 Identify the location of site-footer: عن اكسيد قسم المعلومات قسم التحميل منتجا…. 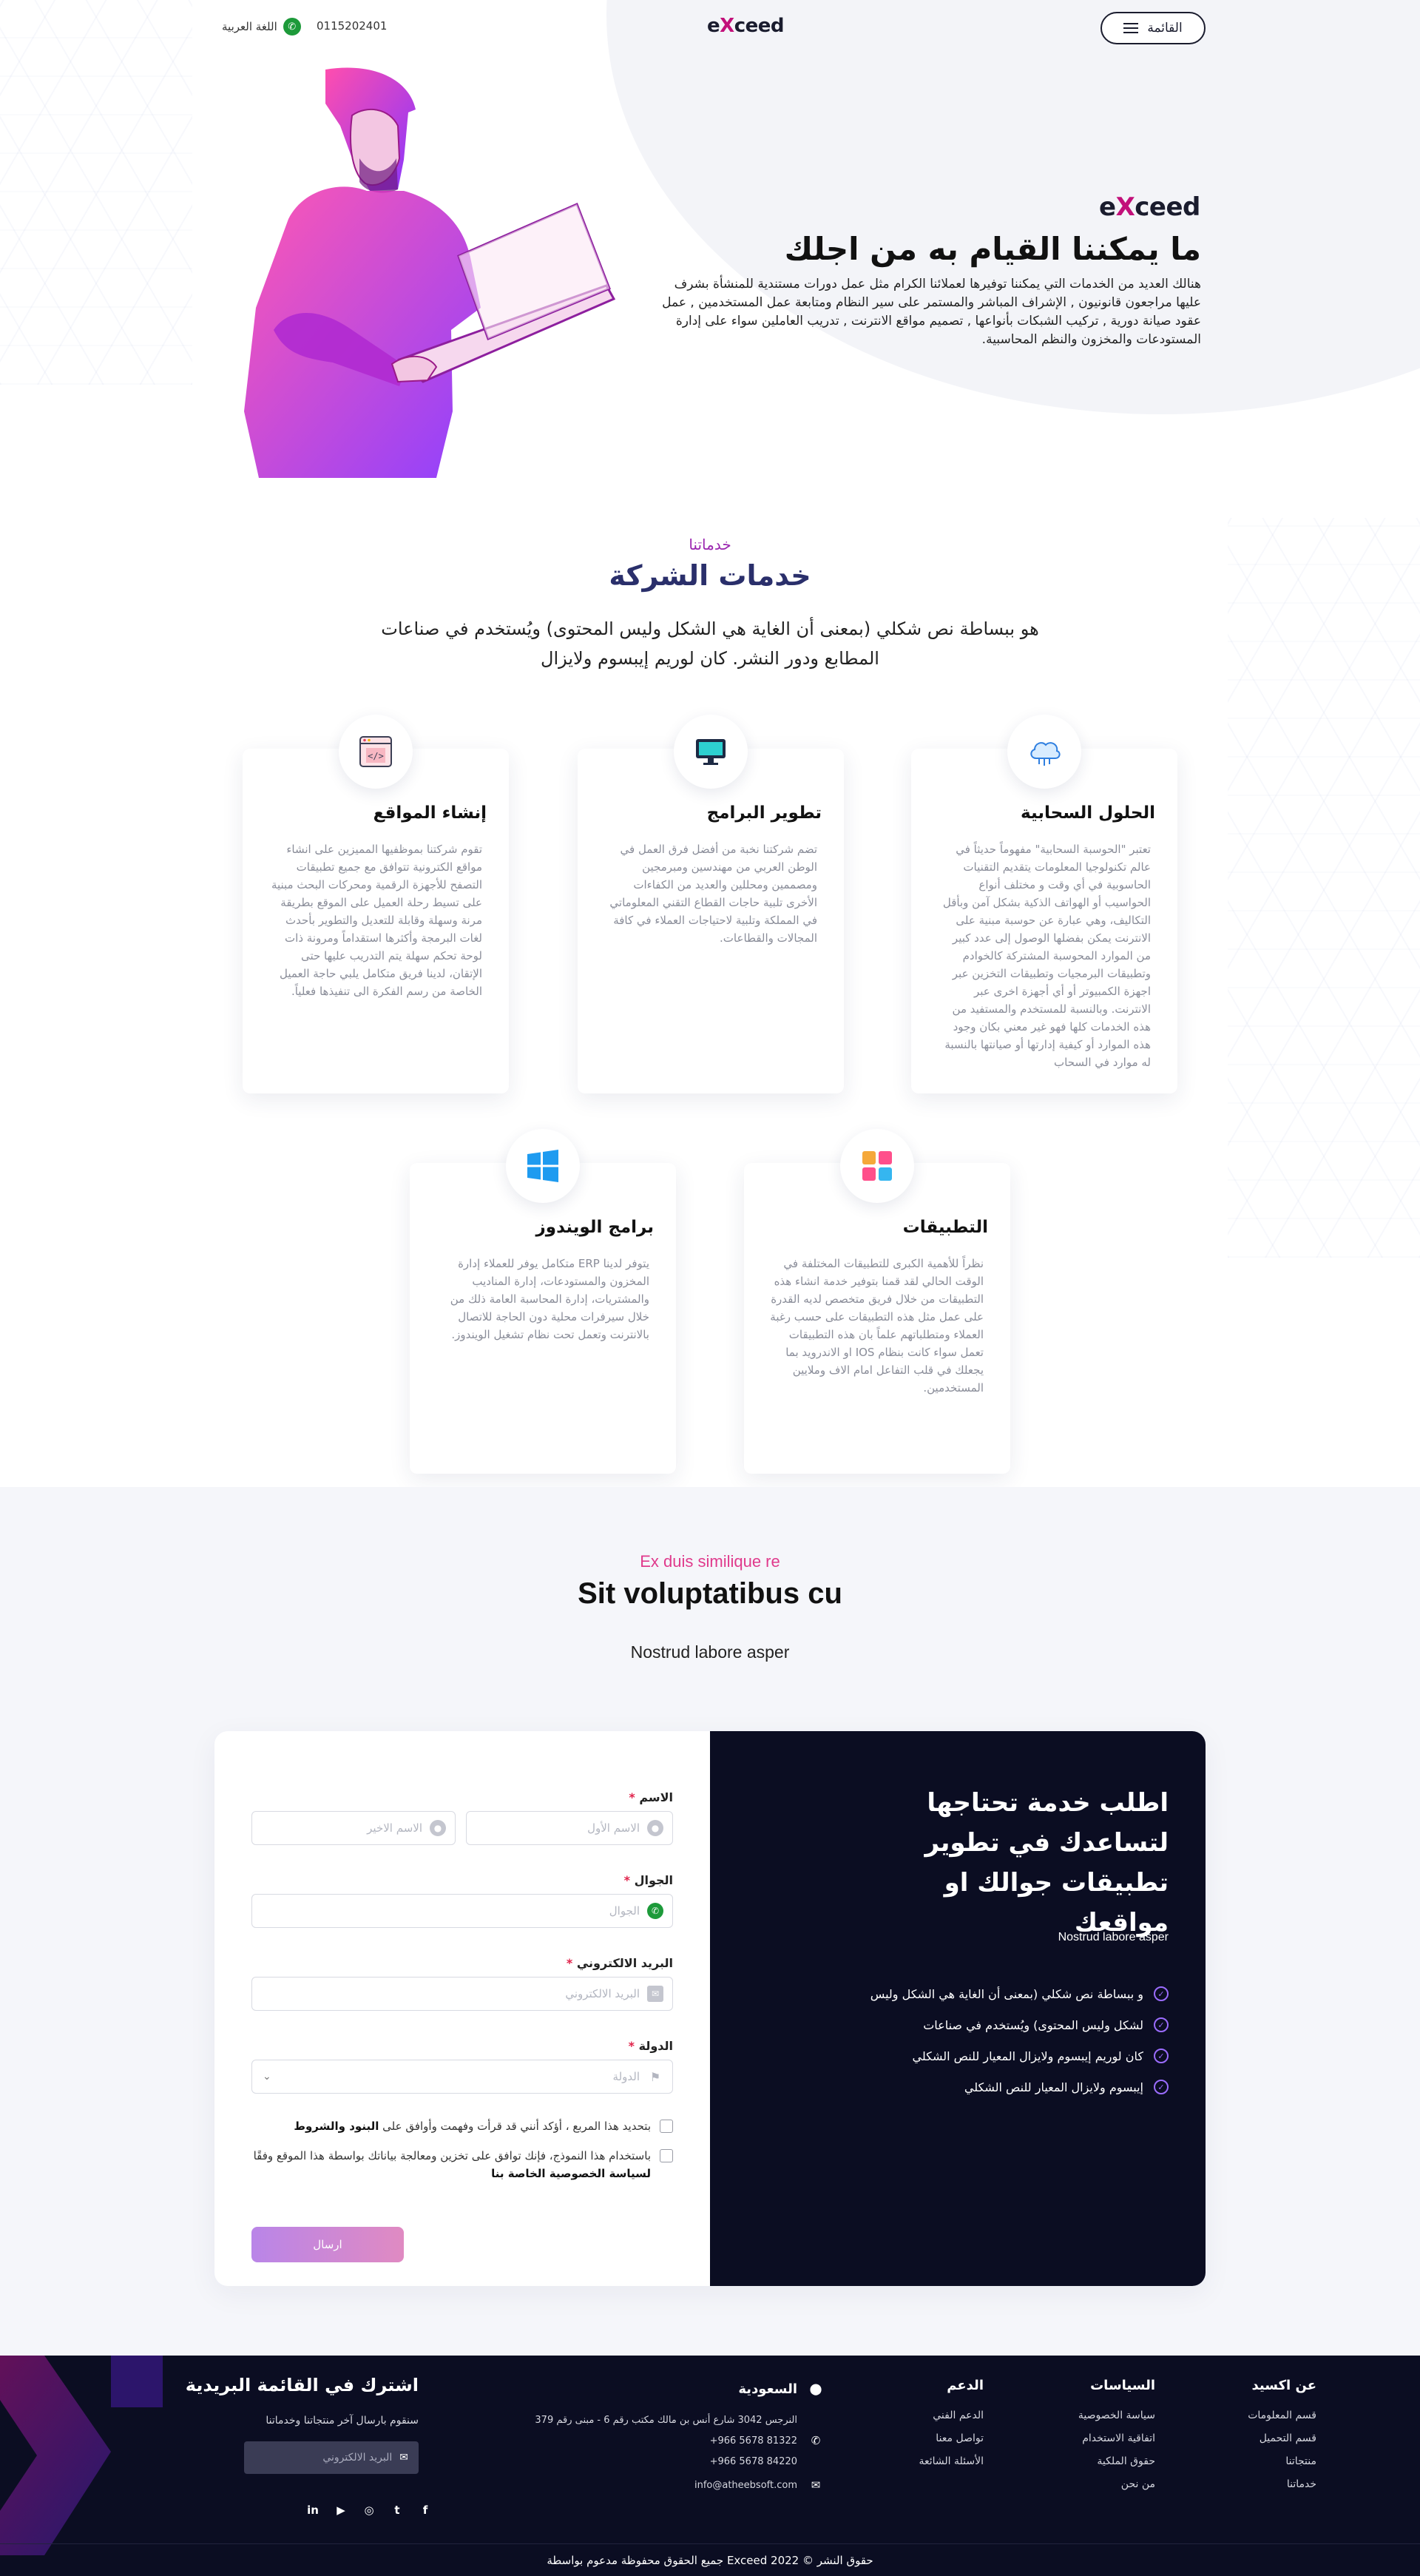
(710, 2466).